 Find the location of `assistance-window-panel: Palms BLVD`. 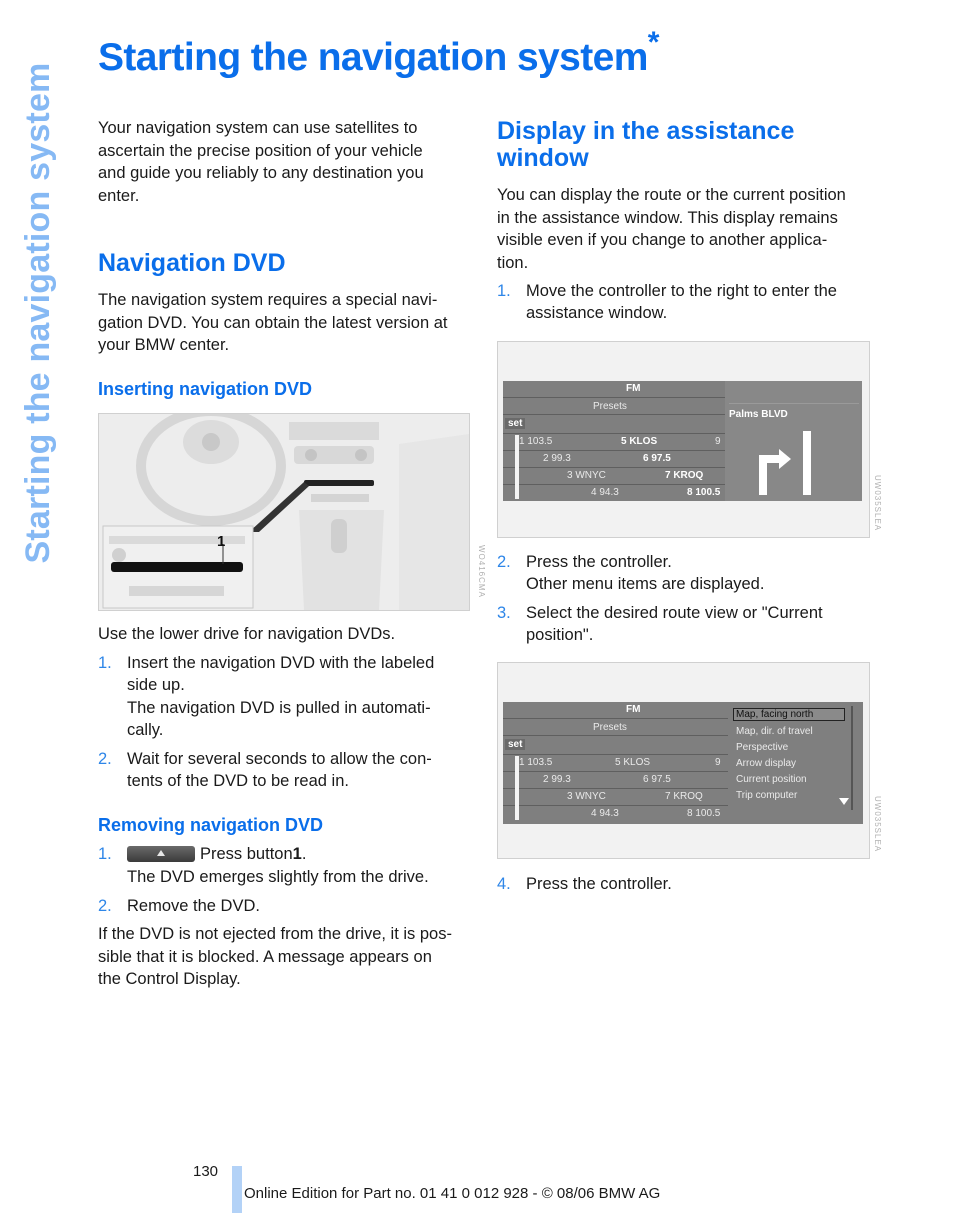

assistance-window-panel: Palms BLVD is located at coordinates (793, 441).